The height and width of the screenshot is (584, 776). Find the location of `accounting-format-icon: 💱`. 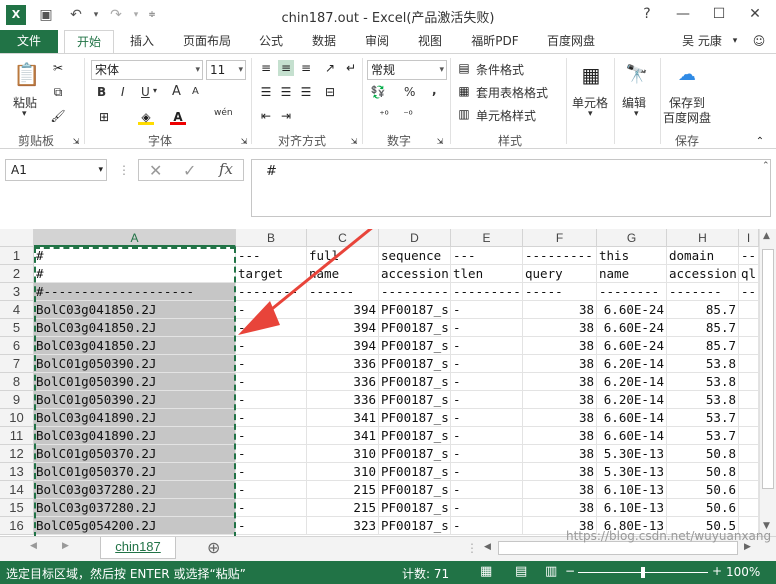

accounting-format-icon: 💱 is located at coordinates (378, 92).